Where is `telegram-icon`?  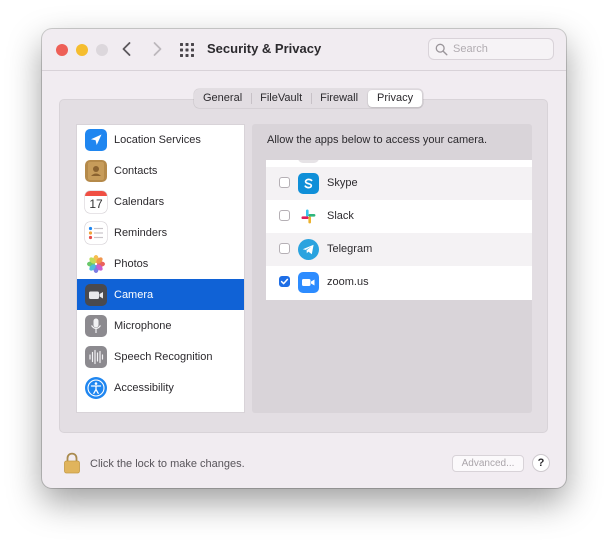
telegram-icon is located at coordinates (308, 249).